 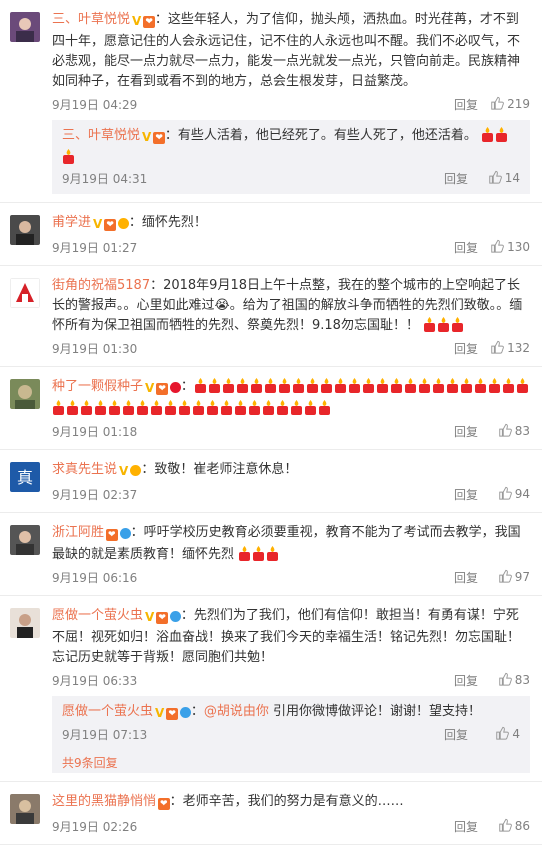 I want to click on like-button: 130, so click(x=506, y=246).